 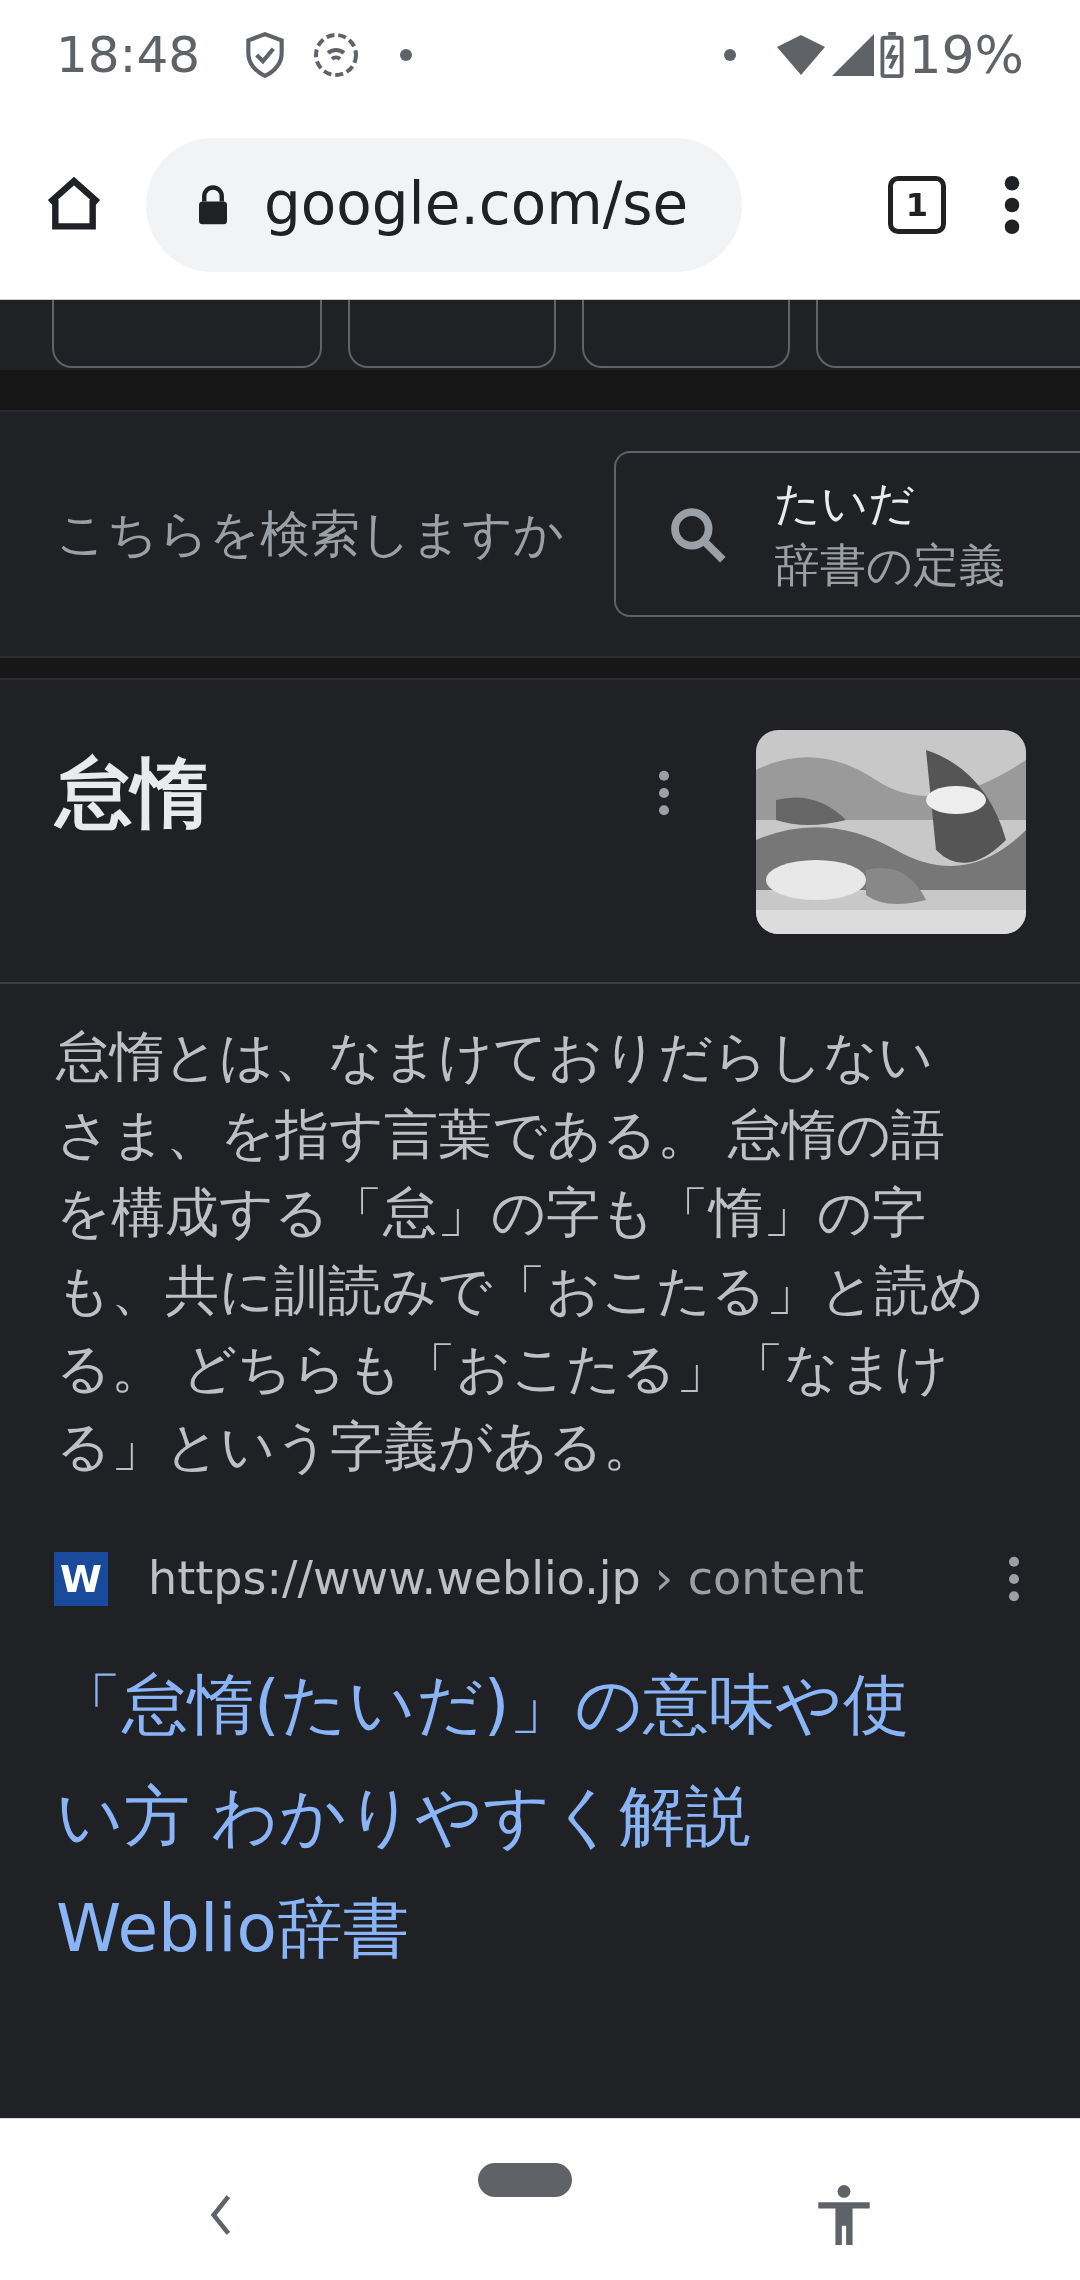 What do you see at coordinates (81, 1578) in the screenshot?
I see `site-favicon: W` at bounding box center [81, 1578].